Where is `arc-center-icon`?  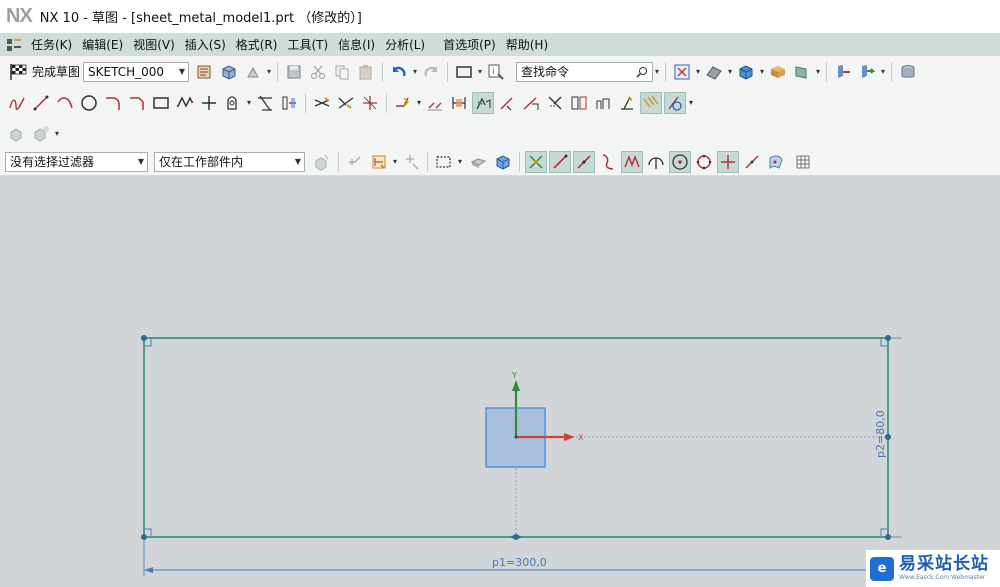 arc-center-icon is located at coordinates (680, 161).